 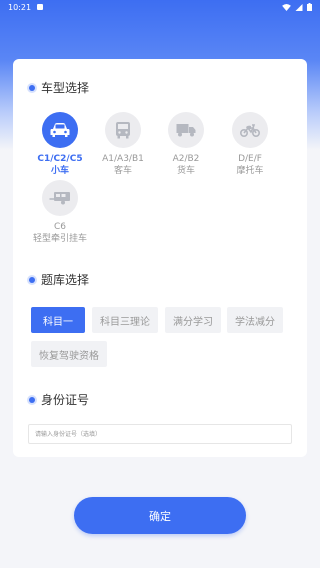 What do you see at coordinates (59, 399) in the screenshot?
I see `id-number-section-title: 身份证号` at bounding box center [59, 399].